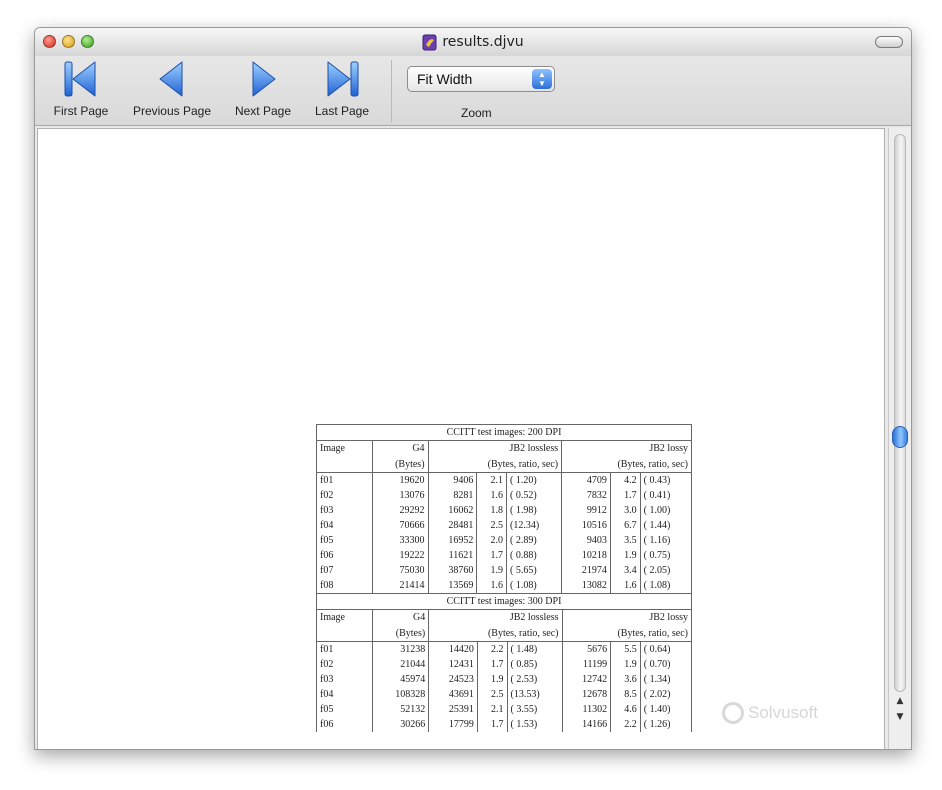 The height and width of the screenshot is (790, 942). I want to click on next-page-button: Next Page, so click(263, 88).